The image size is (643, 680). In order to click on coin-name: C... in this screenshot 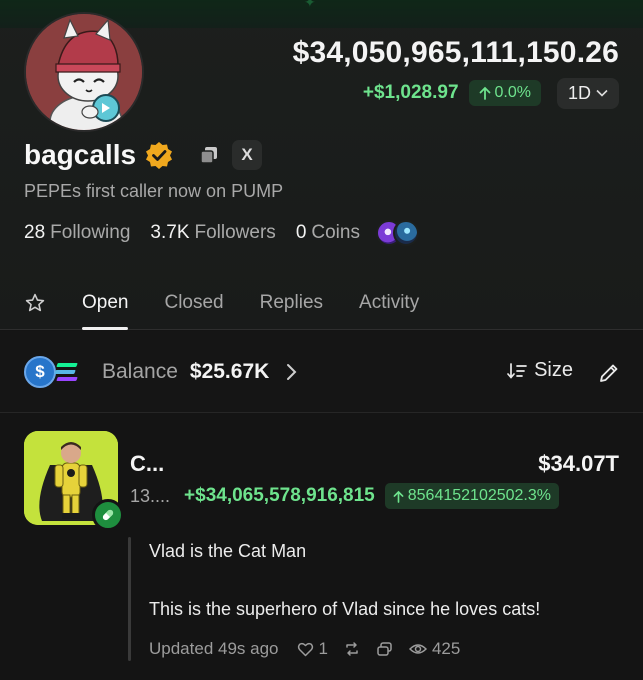, I will do `click(147, 463)`.